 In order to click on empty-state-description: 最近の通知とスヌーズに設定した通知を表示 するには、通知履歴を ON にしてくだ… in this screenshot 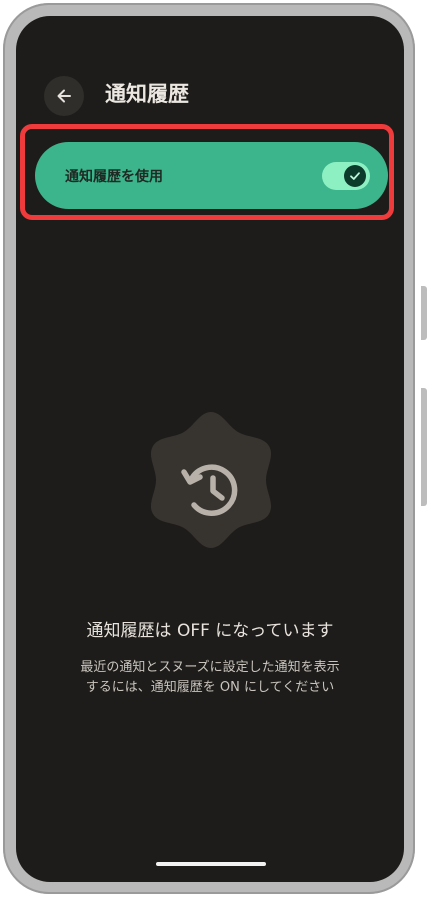, I will do `click(210, 678)`.